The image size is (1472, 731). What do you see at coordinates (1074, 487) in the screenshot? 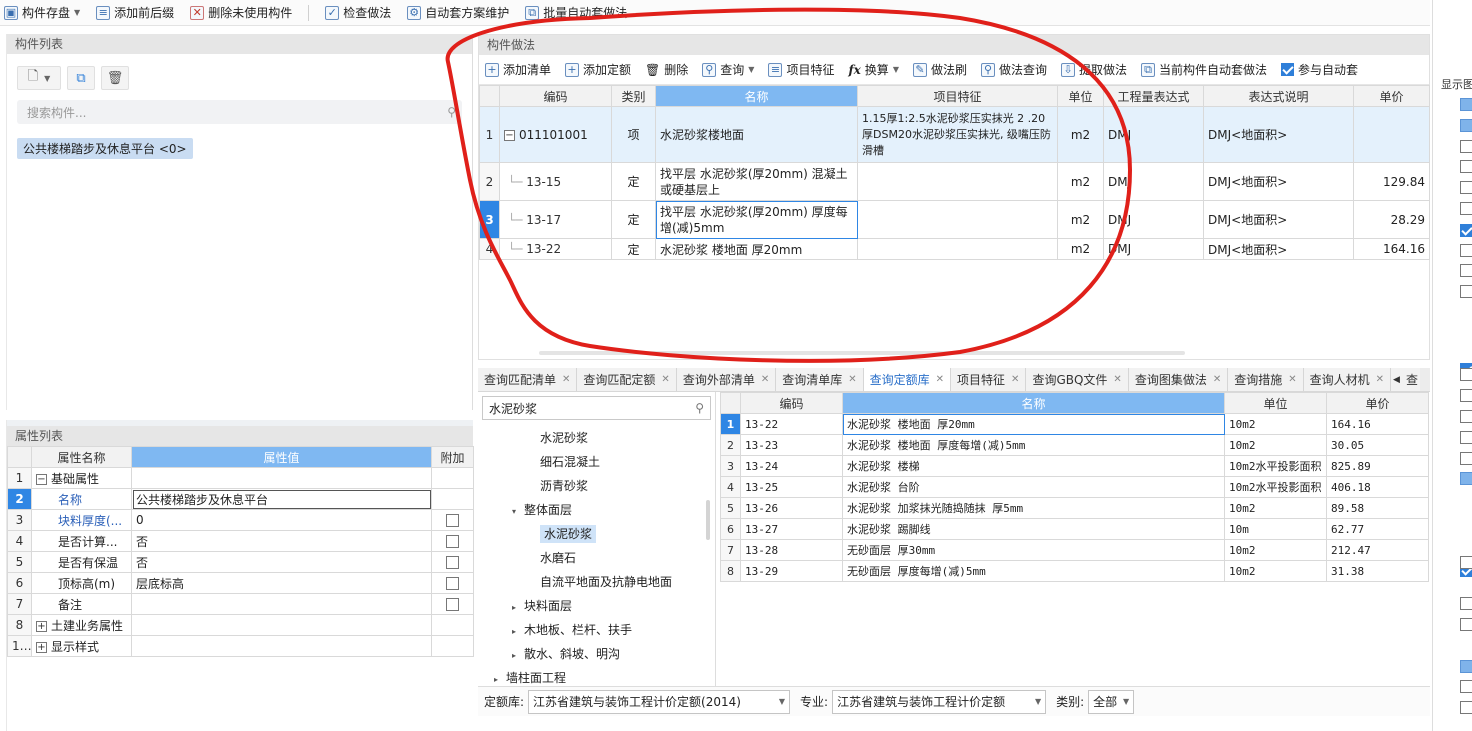
I see `table-row: 4 13-25 水泥砂浆 台阶 10m2水平投影面积 406.18` at bounding box center [1074, 487].